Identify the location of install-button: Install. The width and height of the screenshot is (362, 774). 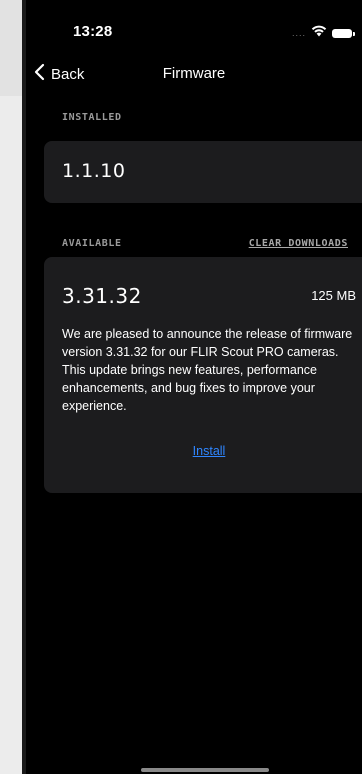
(203, 451).